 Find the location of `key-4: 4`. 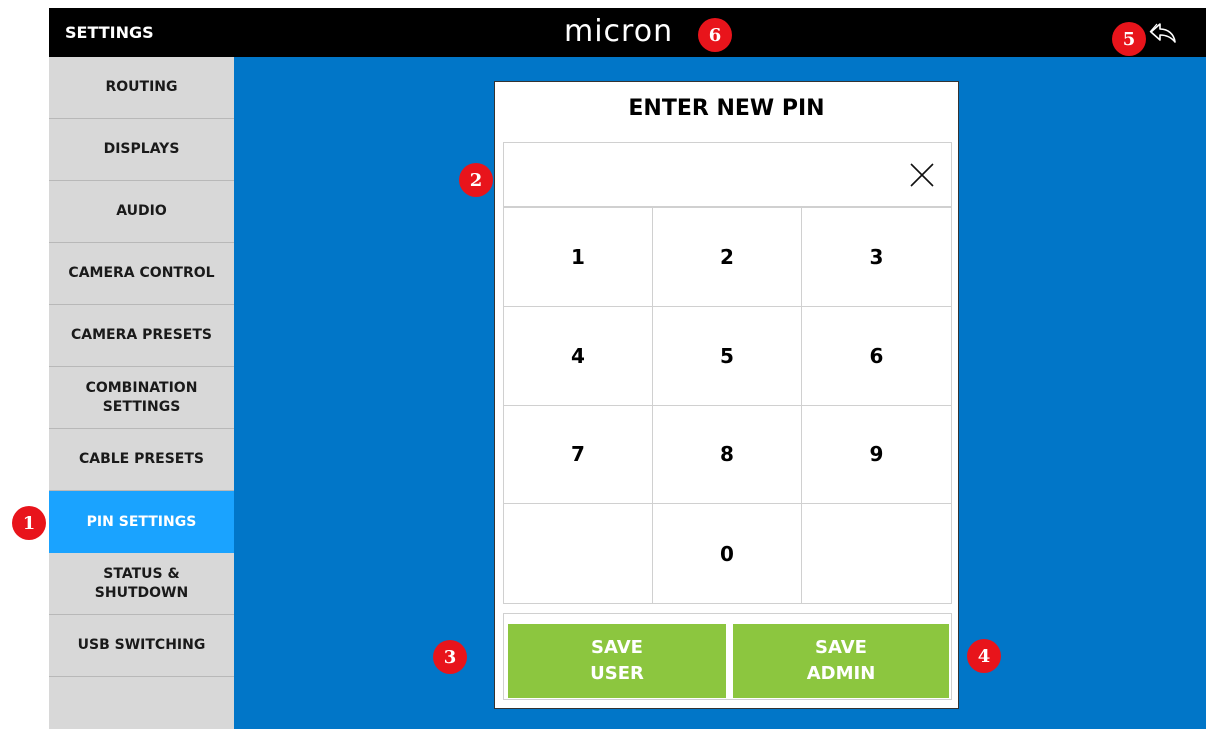

key-4: 4 is located at coordinates (578, 356).